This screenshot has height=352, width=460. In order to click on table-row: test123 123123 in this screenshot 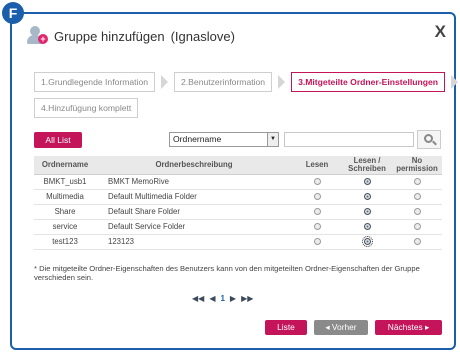, I will do `click(238, 242)`.